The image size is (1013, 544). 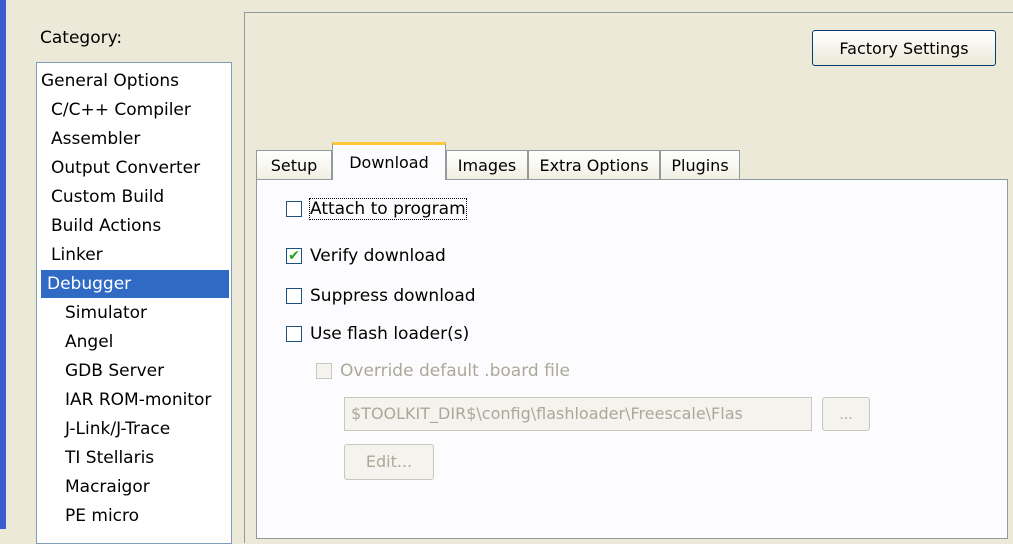 What do you see at coordinates (110, 458) in the screenshot?
I see `category-item-label: TI Stellaris` at bounding box center [110, 458].